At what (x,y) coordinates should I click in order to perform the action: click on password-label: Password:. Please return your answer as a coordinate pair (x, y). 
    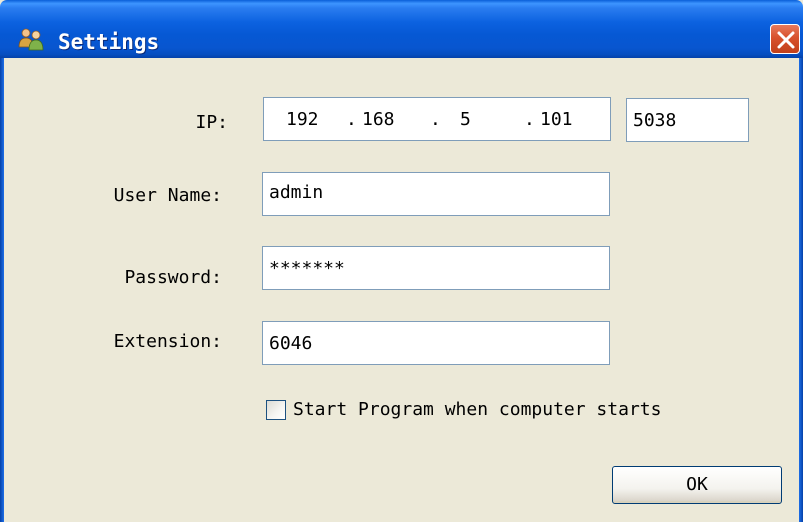
    Looking at the image, I should click on (173, 277).